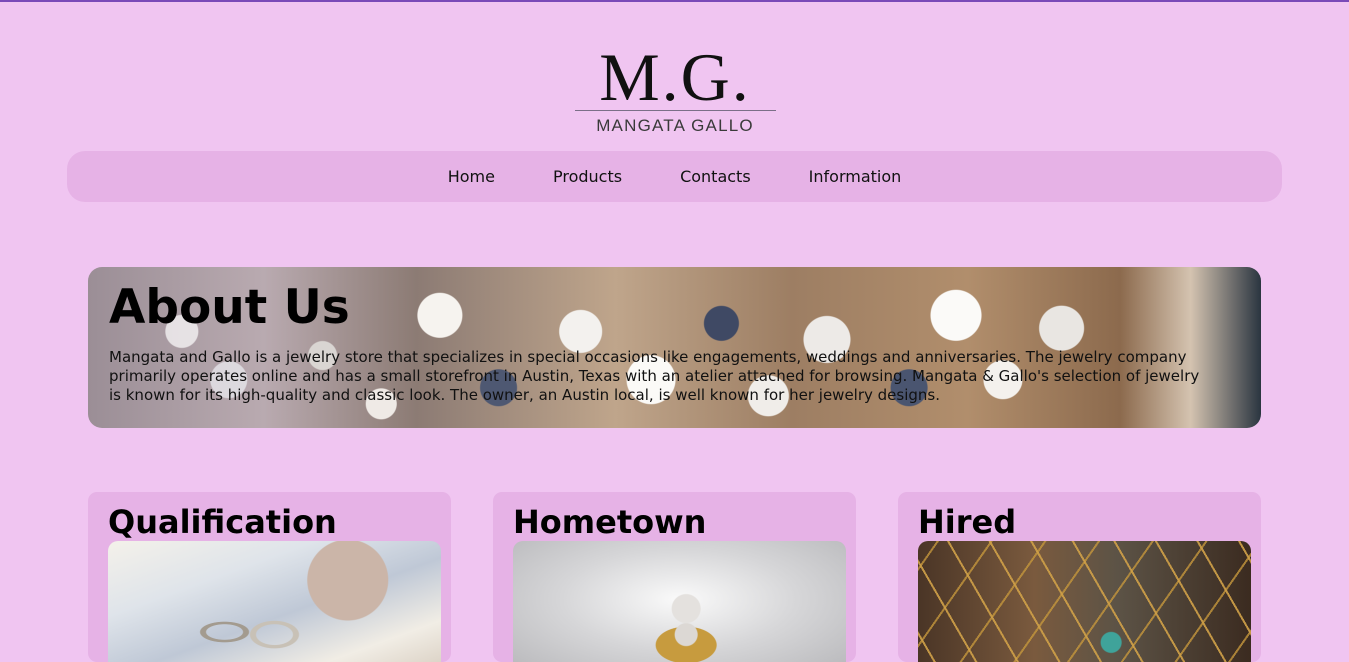 The image size is (1349, 662). Describe the element at coordinates (229, 307) in the screenshot. I see `about-title: About Us` at that location.